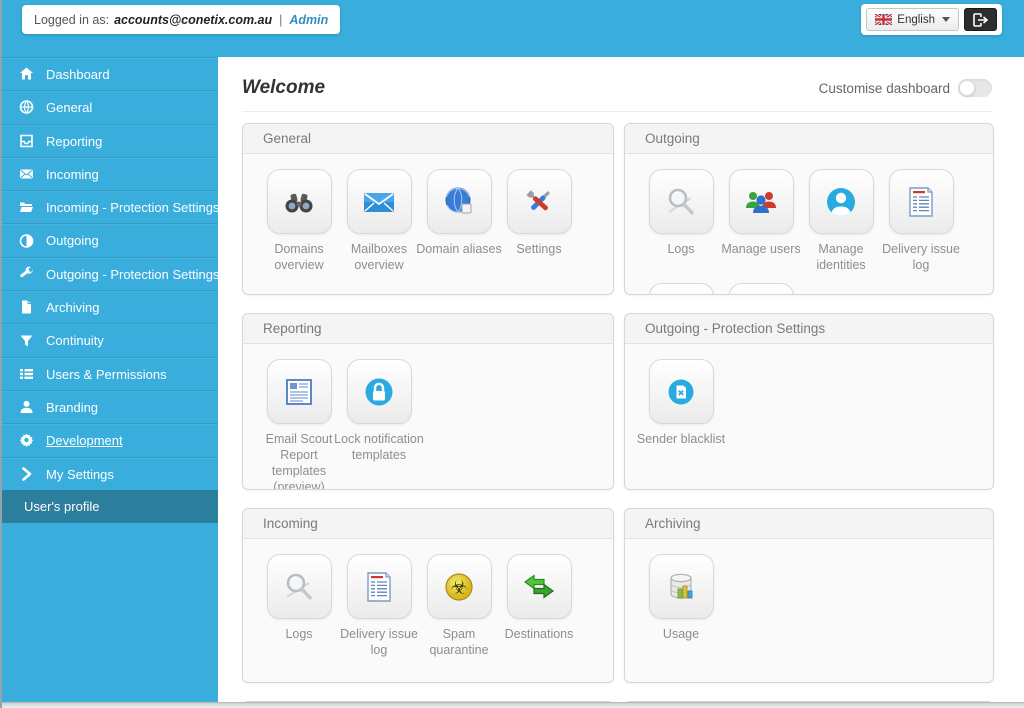 Image resolution: width=1024 pixels, height=708 pixels. Describe the element at coordinates (106, 374) in the screenshot. I see `sidebar-item-label: Users & Permissions` at that location.